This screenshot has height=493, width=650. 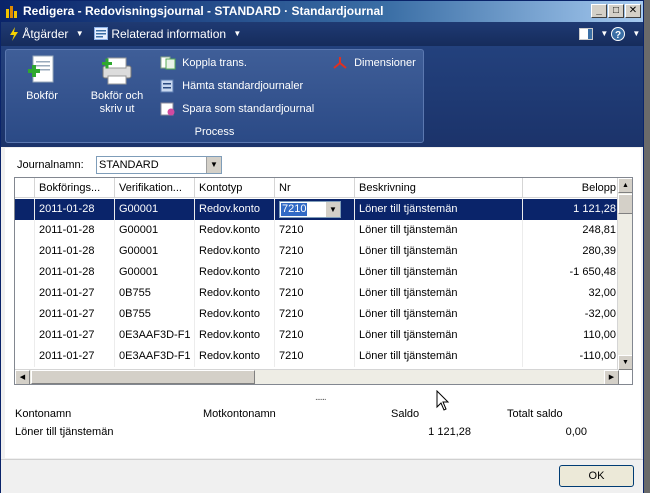 What do you see at coordinates (571, 293) in the screenshot?
I see `cell-amount: 32,00` at bounding box center [571, 293].